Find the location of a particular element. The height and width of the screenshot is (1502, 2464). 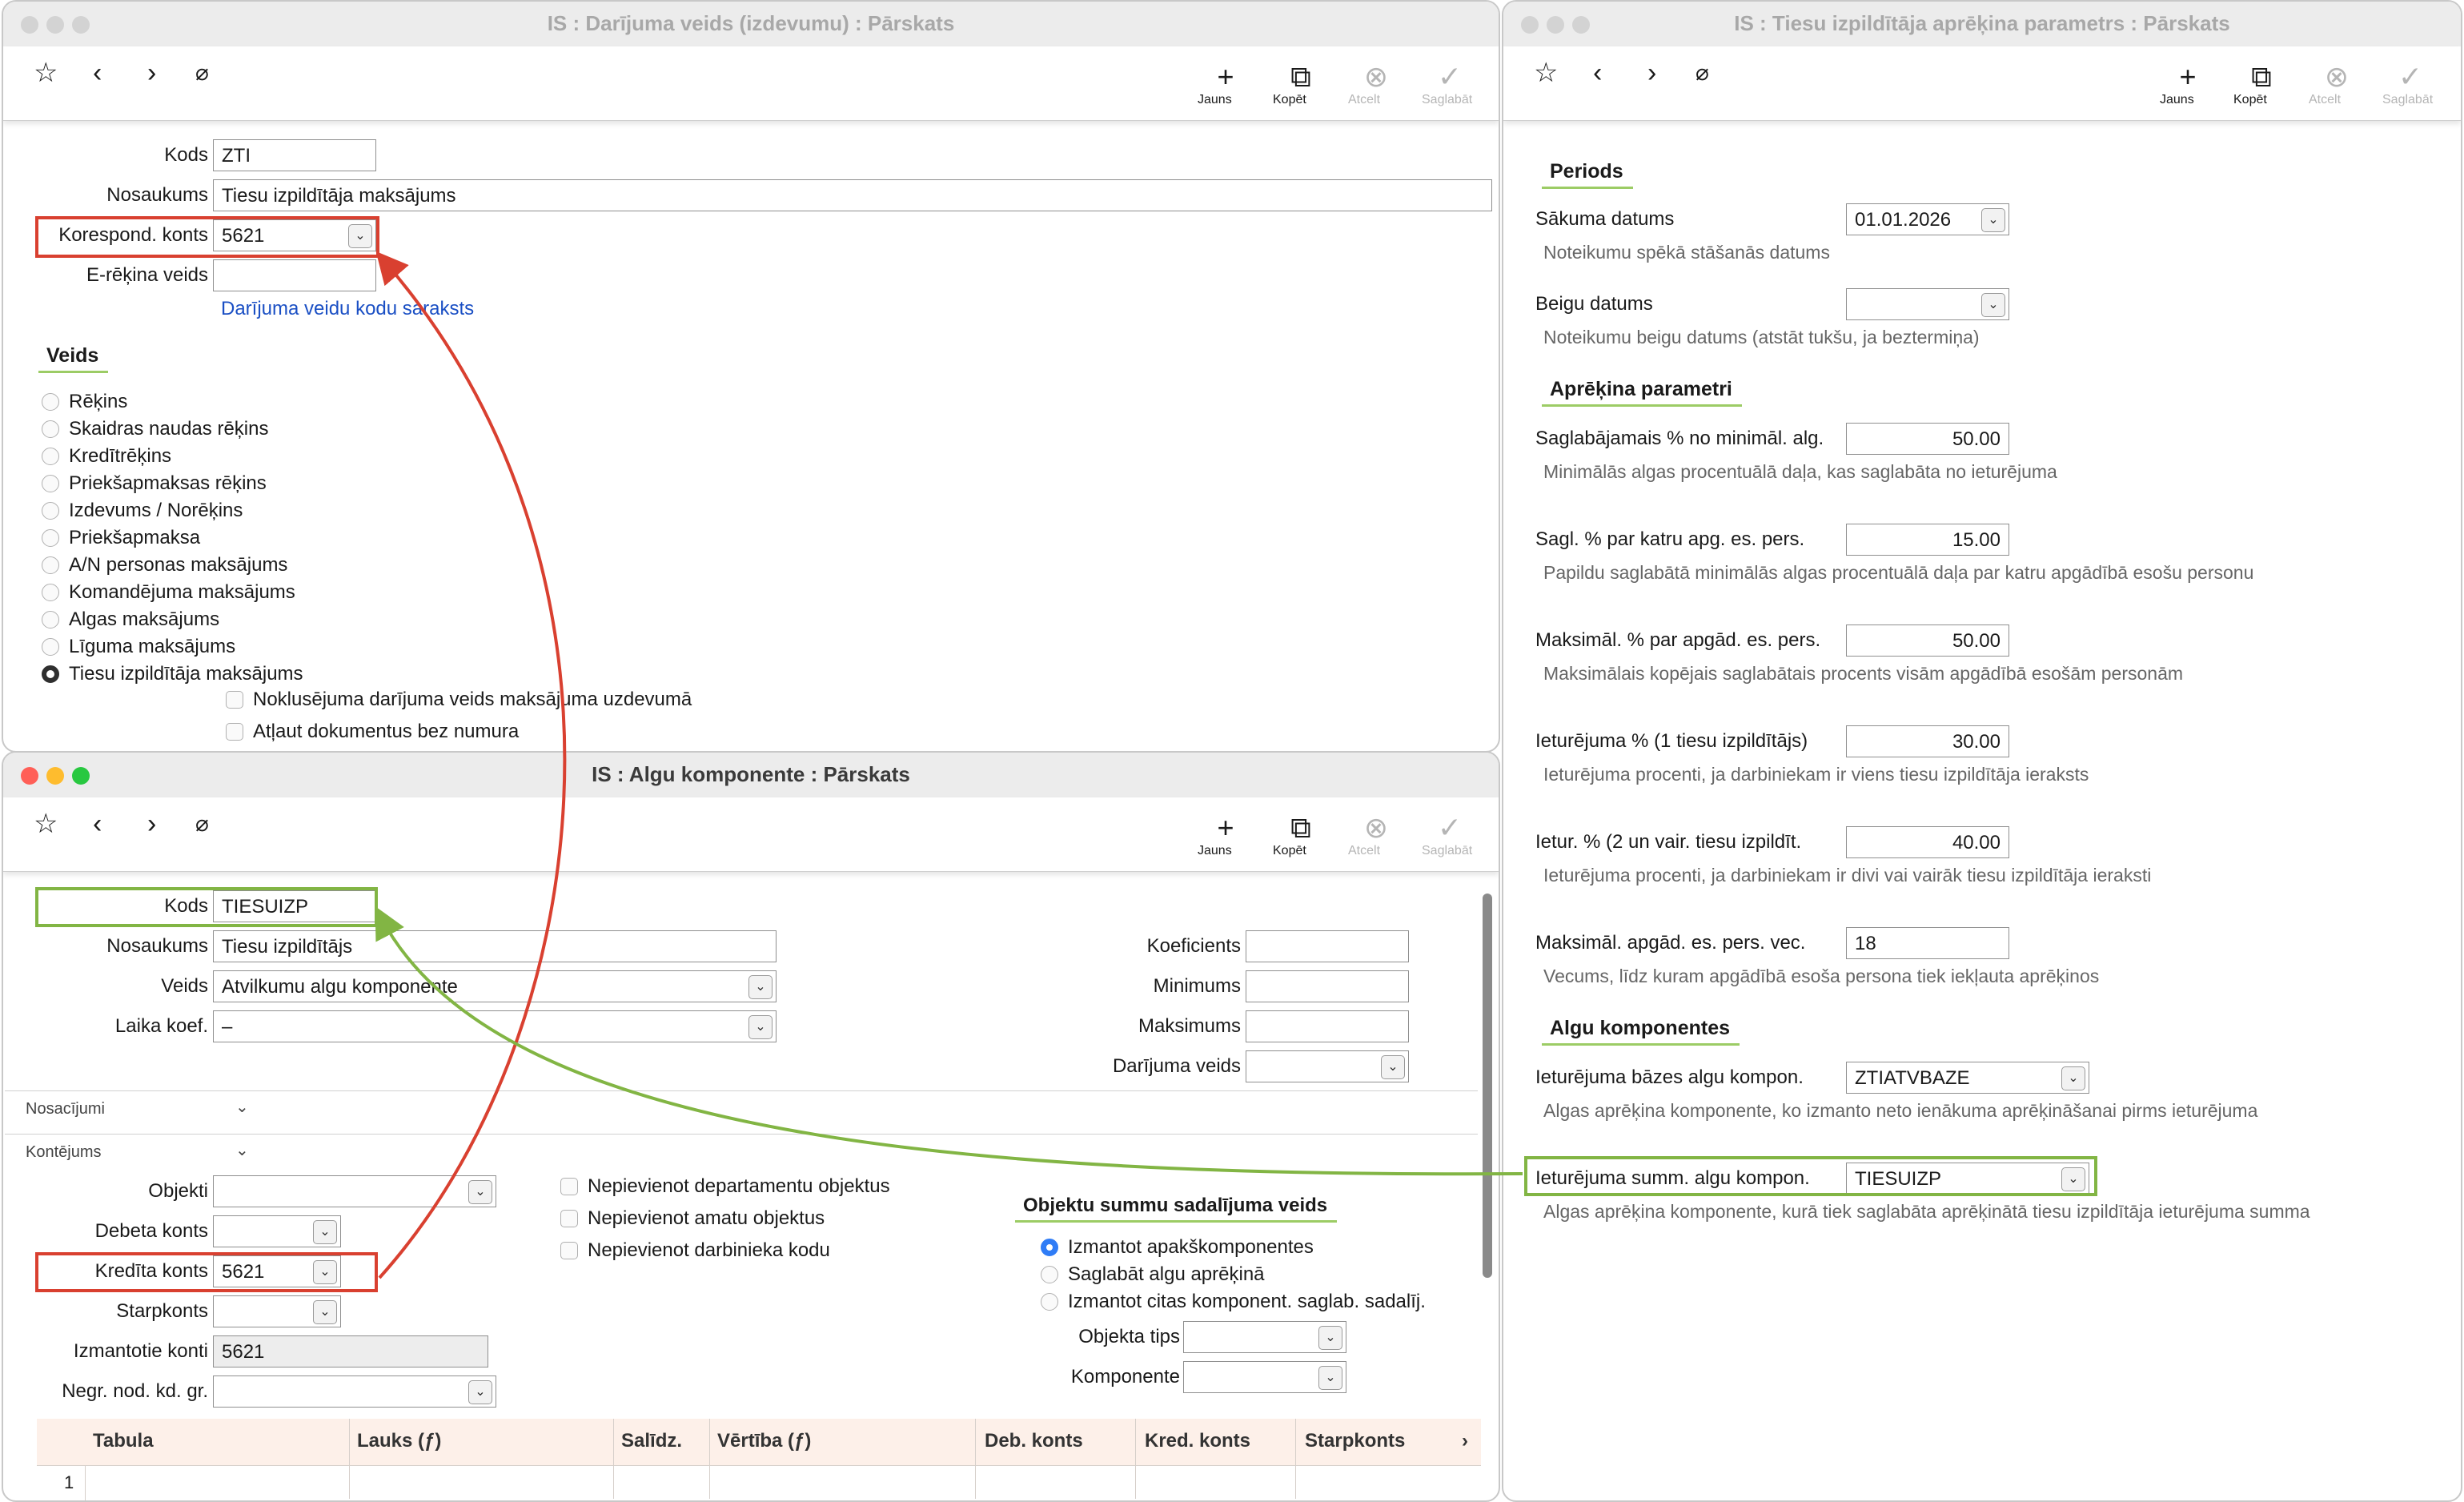

algu-komponentes-section-title: Algu komponentes is located at coordinates (1641, 1031).